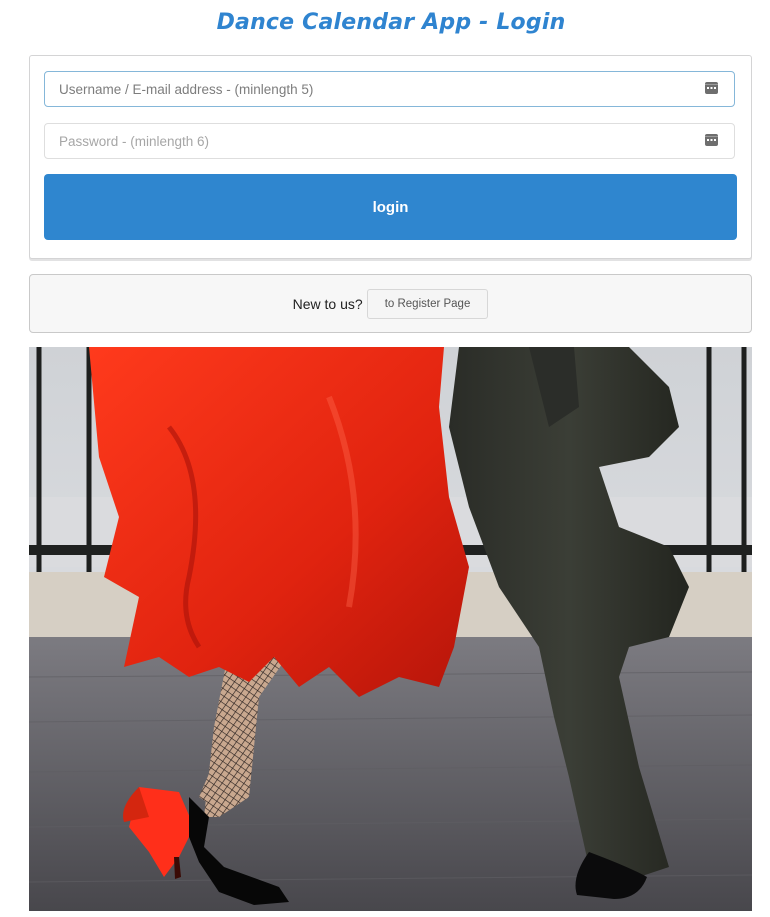 The height and width of the screenshot is (917, 770). What do you see at coordinates (327, 303) in the screenshot?
I see `register-prompt: New to us?` at bounding box center [327, 303].